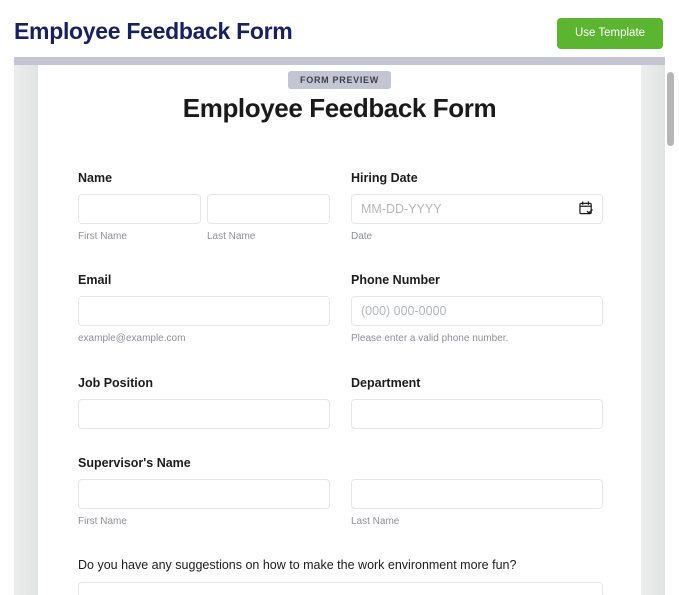 This screenshot has height=595, width=679. What do you see at coordinates (115, 383) in the screenshot?
I see `field-job-position-label: Job Position` at bounding box center [115, 383].